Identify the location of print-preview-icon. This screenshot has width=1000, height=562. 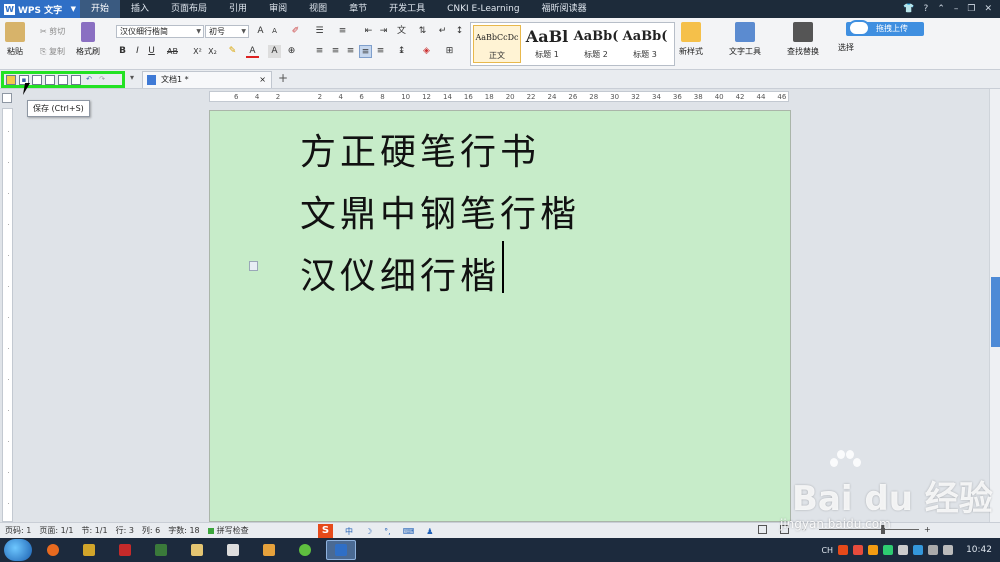
(63, 79).